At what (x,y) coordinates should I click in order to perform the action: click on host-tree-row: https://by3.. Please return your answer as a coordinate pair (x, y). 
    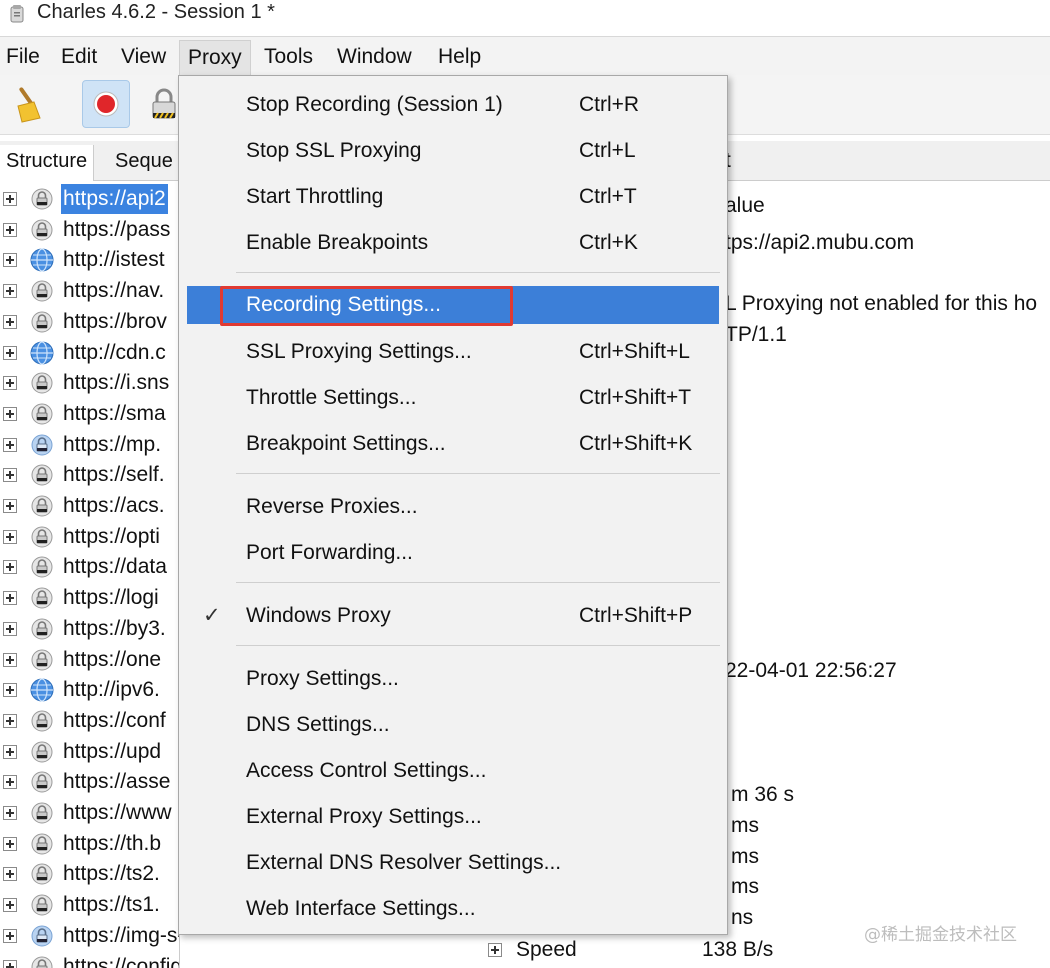
    Looking at the image, I should click on (89, 629).